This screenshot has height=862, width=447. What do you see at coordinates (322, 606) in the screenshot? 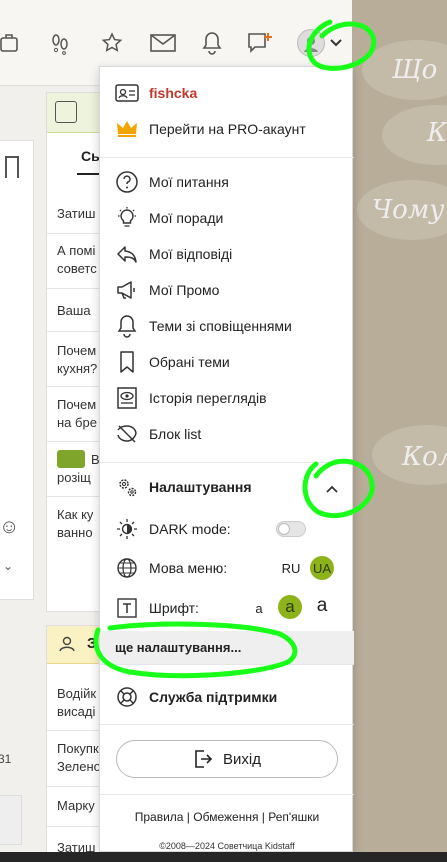
I see `font-option-large: a` at bounding box center [322, 606].